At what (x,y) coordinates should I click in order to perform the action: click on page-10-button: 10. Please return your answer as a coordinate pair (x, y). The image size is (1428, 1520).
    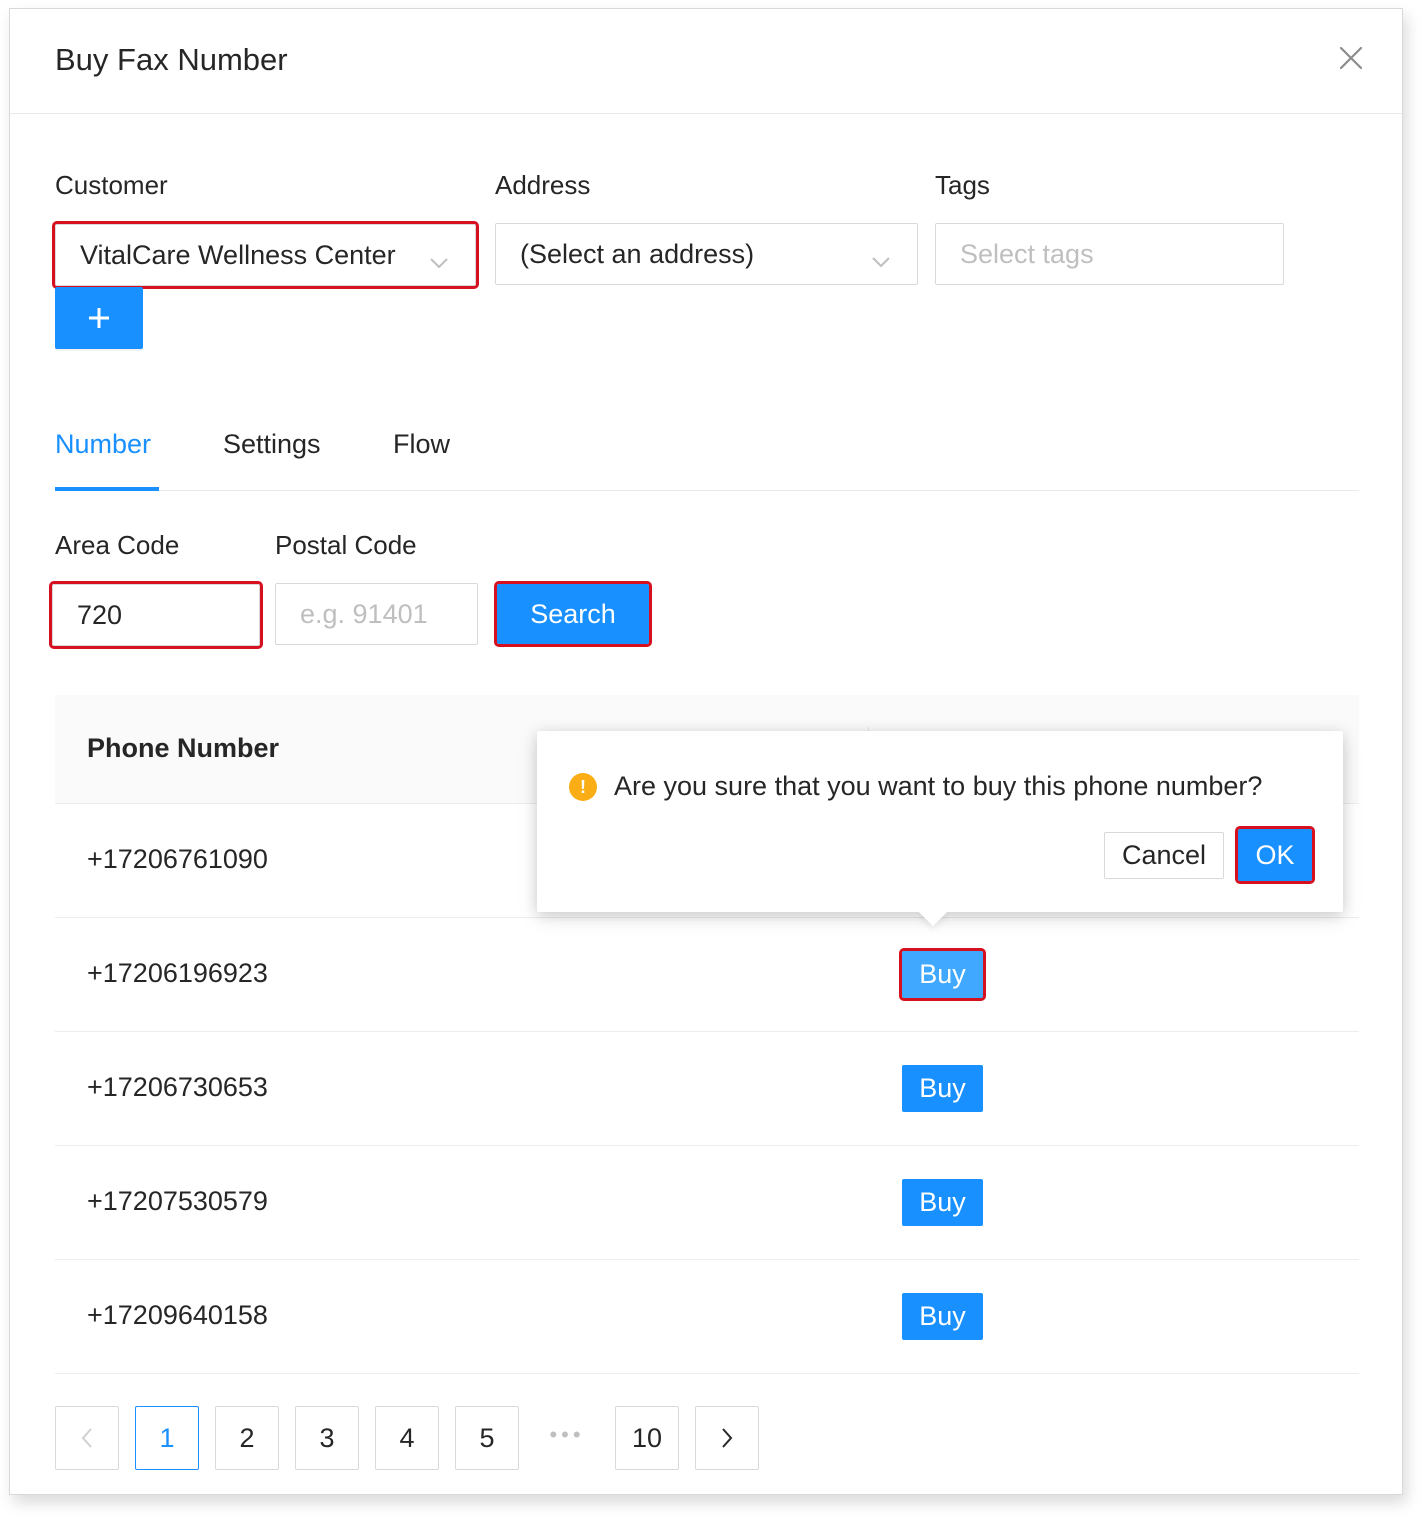
    Looking at the image, I should click on (647, 1438).